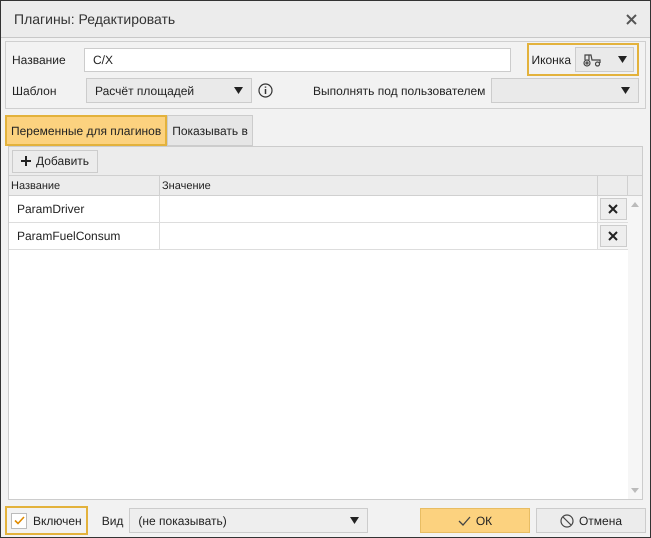  What do you see at coordinates (592, 59) in the screenshot?
I see `tractor-icon` at bounding box center [592, 59].